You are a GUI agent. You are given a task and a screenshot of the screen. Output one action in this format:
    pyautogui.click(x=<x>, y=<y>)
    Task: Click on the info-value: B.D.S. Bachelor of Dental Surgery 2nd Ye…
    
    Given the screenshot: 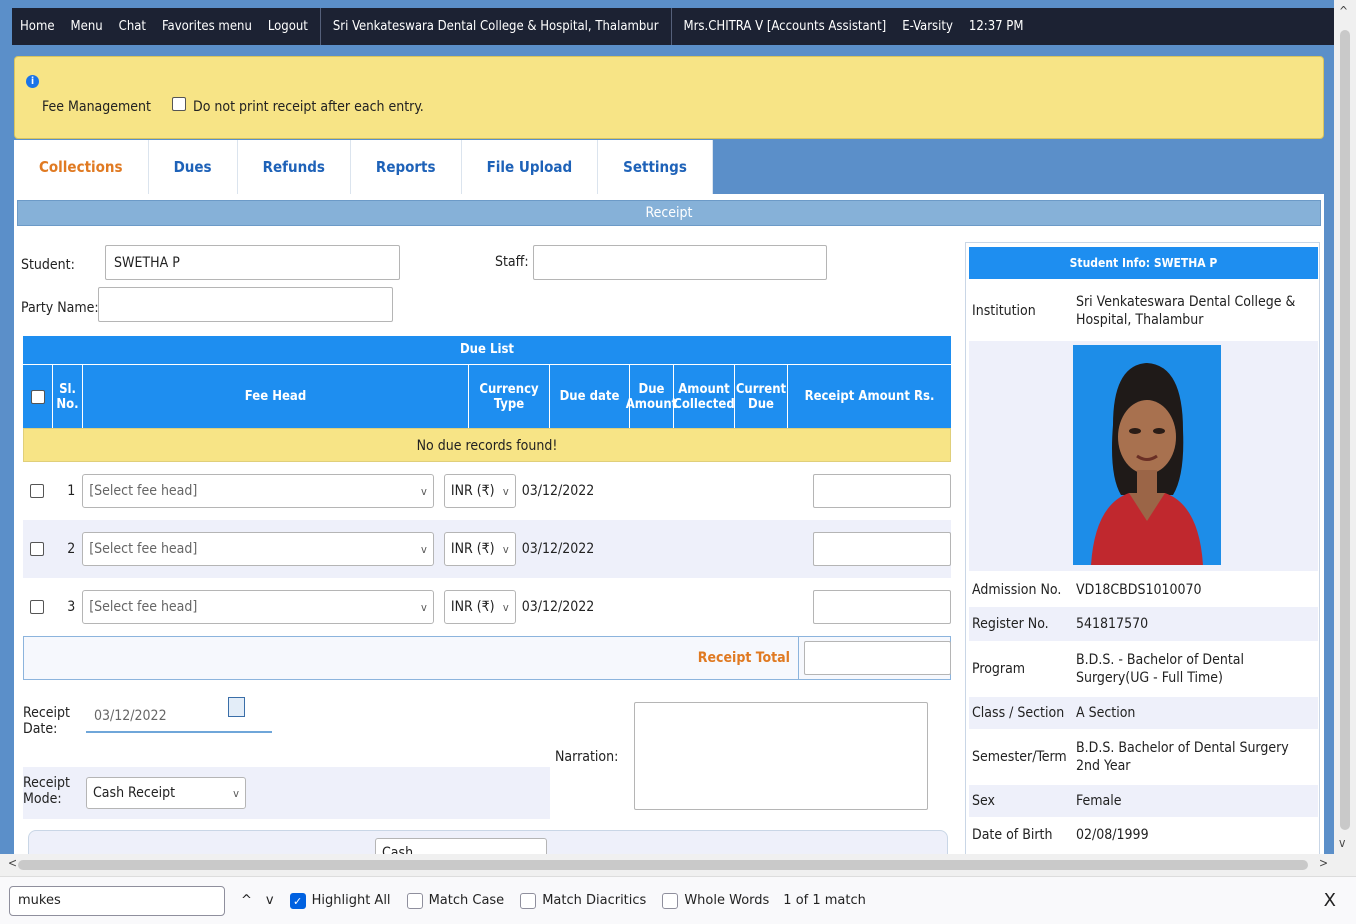 What is the action you would take?
    pyautogui.click(x=1182, y=757)
    